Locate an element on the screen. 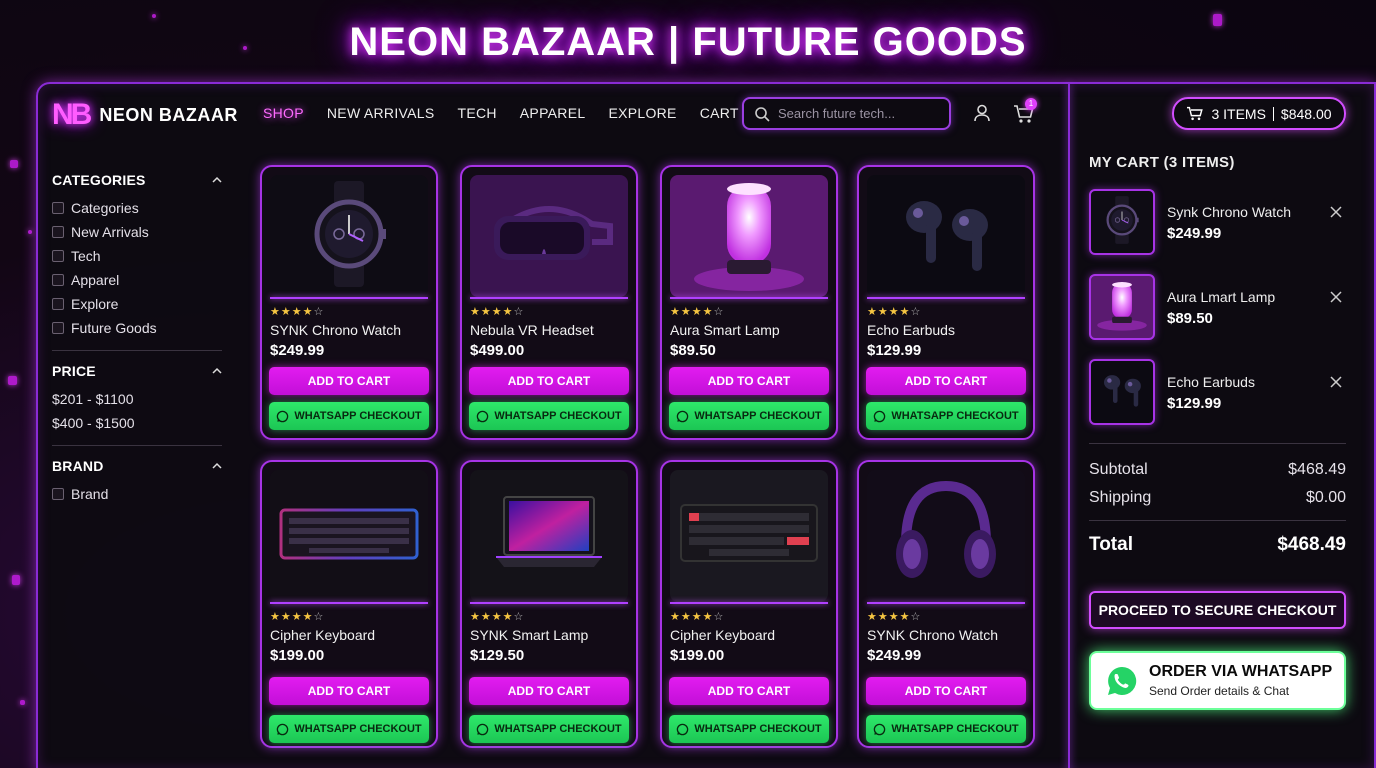 This screenshot has width=1376, height=768. chevron-up-icon is located at coordinates (217, 465).